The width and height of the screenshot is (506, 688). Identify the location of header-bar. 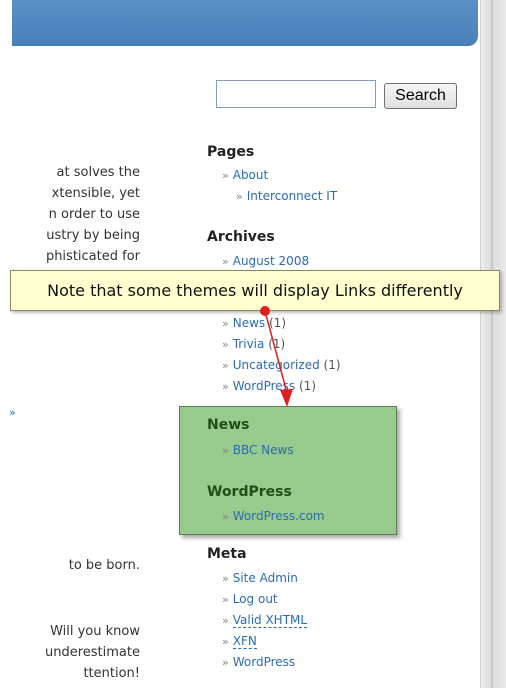
(245, 23).